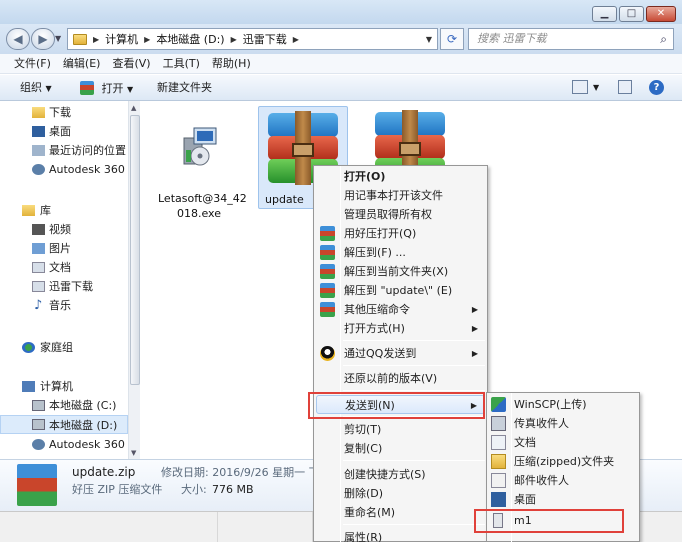 The height and width of the screenshot is (542, 682). I want to click on menu-item-take-ownership: 管理员取得所有权, so click(400, 214).